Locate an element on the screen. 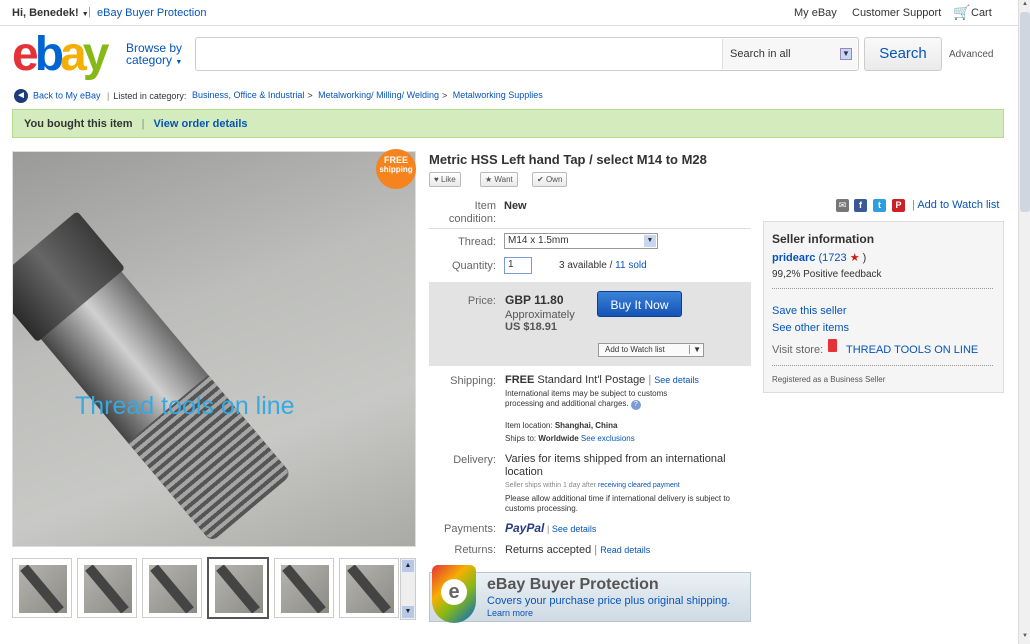 The width and height of the screenshot is (1030, 644). want-button: ★ Want is located at coordinates (499, 179).